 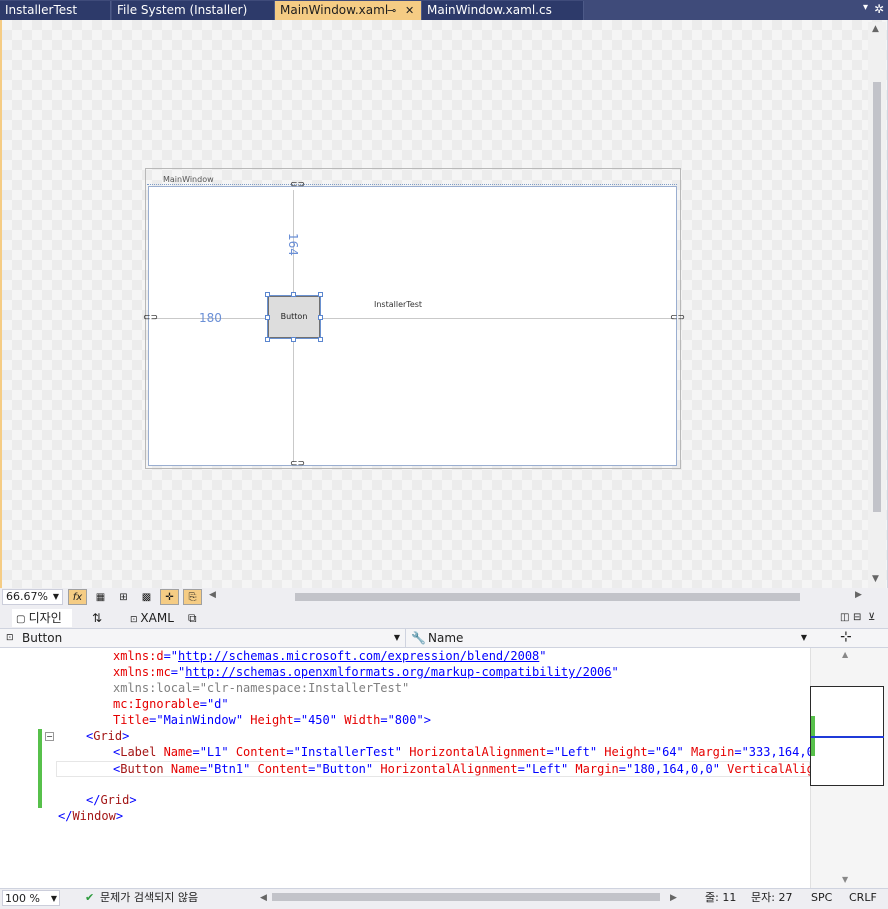 What do you see at coordinates (547, 597) in the screenshot?
I see `designer-horizontal-scroll-thumb` at bounding box center [547, 597].